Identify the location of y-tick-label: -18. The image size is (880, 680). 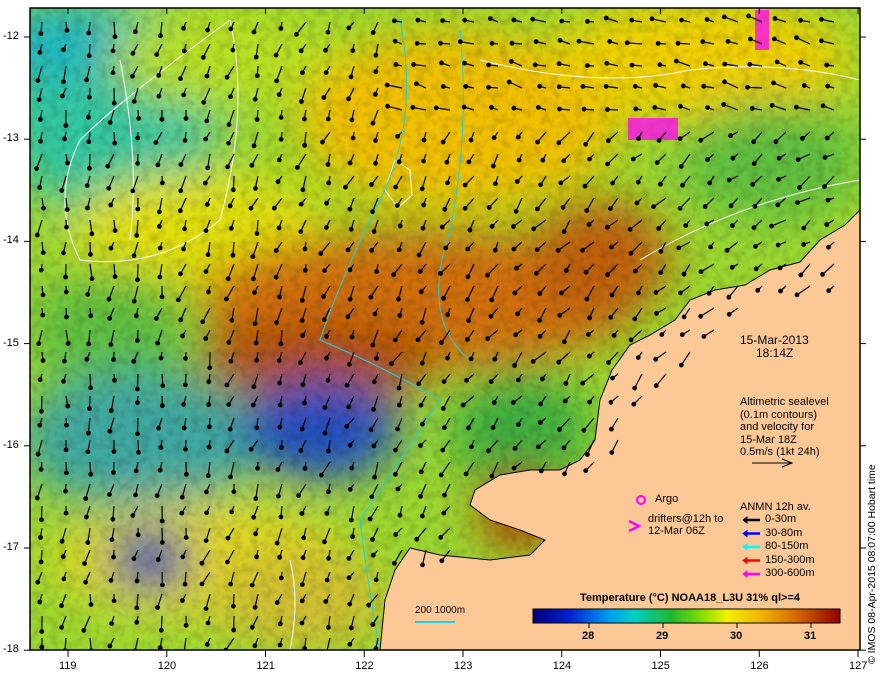
(11, 649).